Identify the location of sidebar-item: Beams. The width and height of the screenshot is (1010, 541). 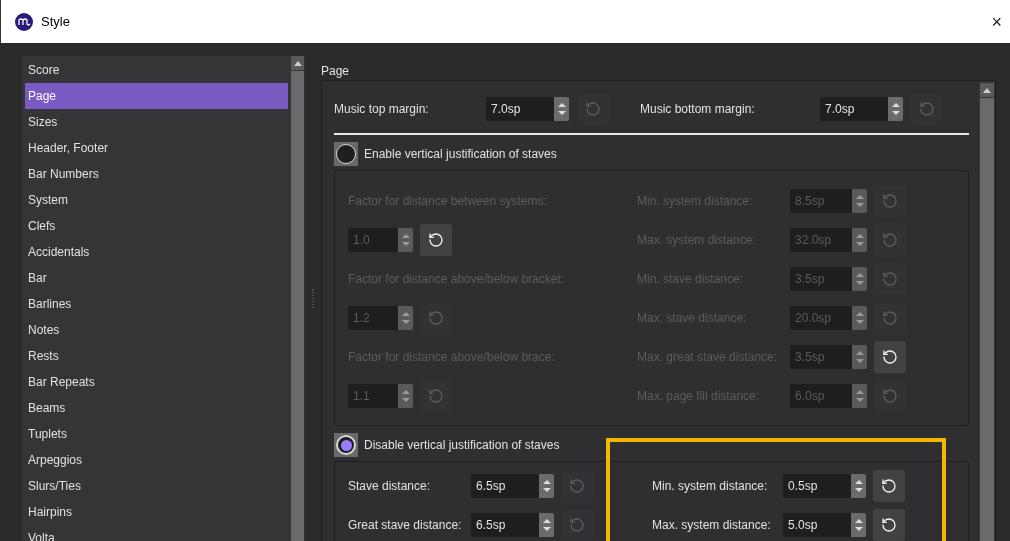
(156, 408).